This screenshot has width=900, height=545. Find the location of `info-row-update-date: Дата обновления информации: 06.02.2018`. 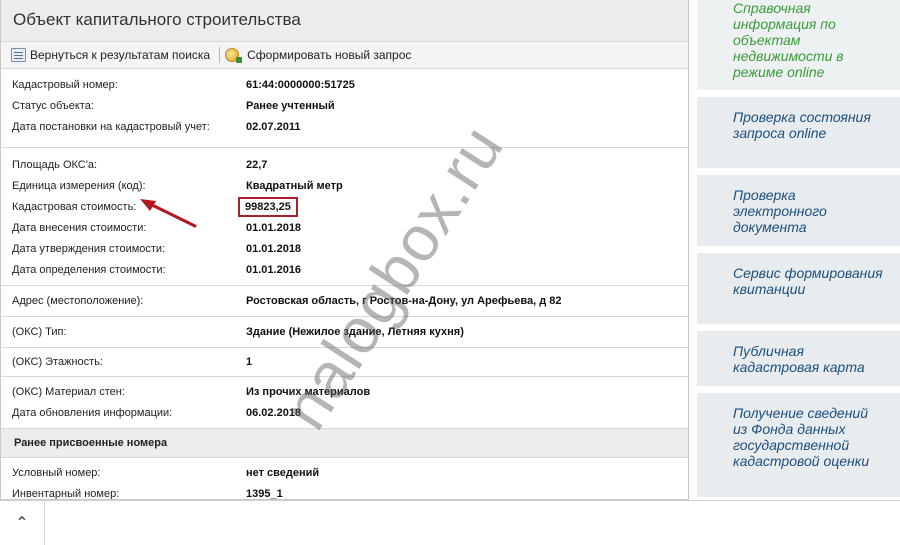

info-row-update-date: Дата обновления информации: 06.02.2018 is located at coordinates (157, 412).